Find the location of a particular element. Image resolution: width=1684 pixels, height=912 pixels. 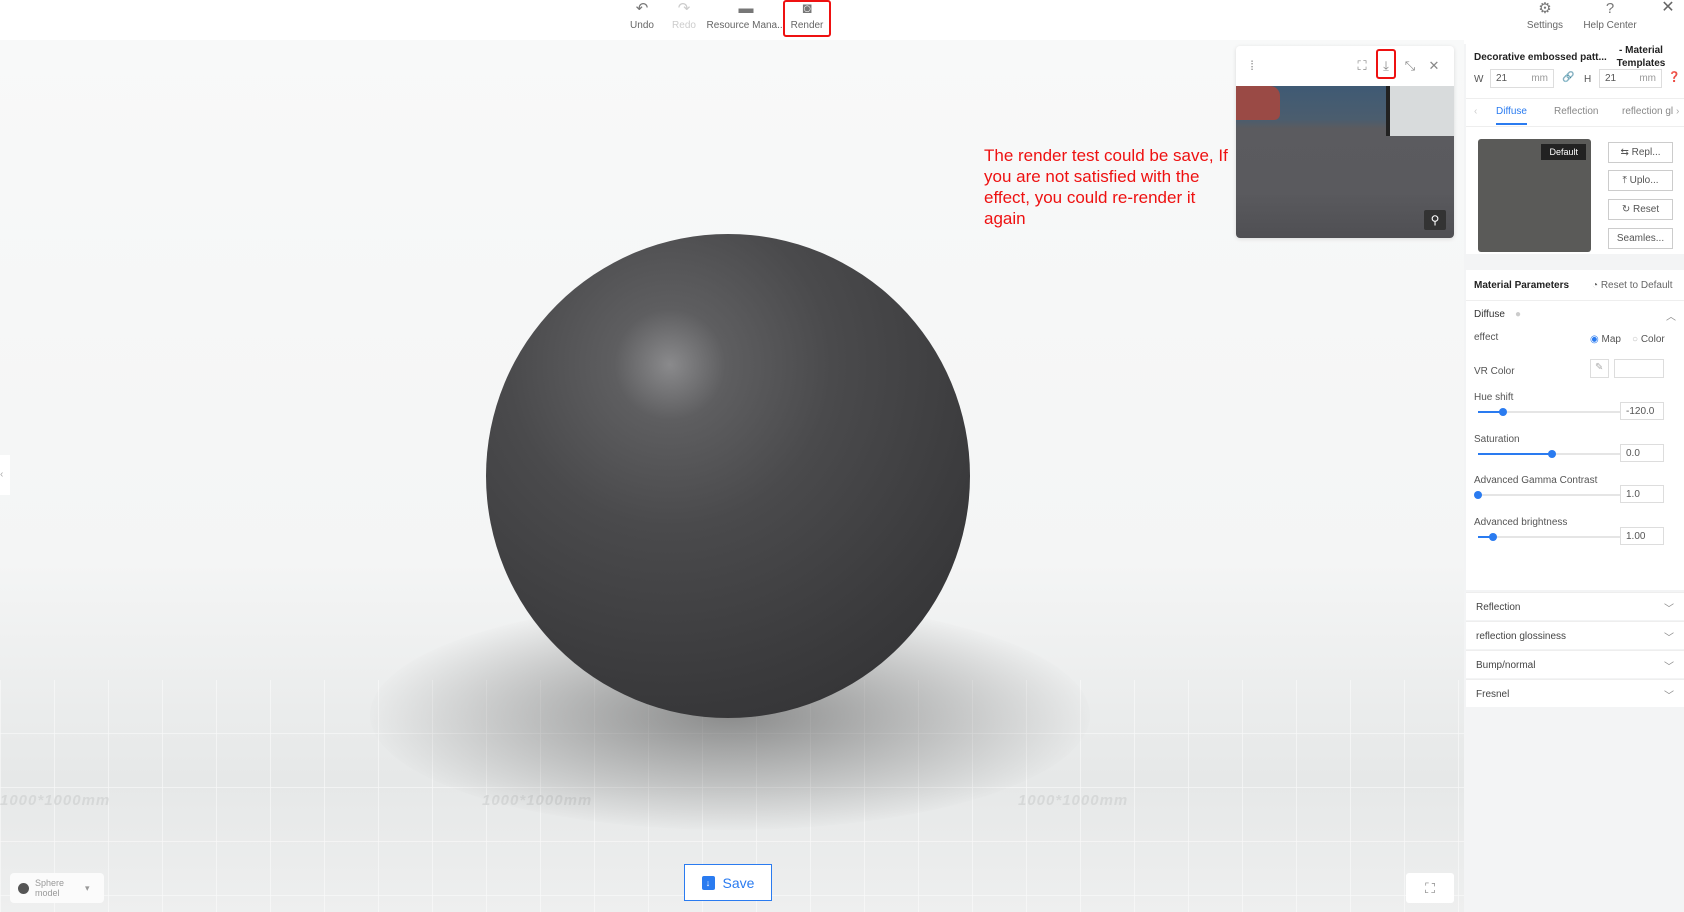

params-title: Material Parameters is located at coordinates (1522, 285).